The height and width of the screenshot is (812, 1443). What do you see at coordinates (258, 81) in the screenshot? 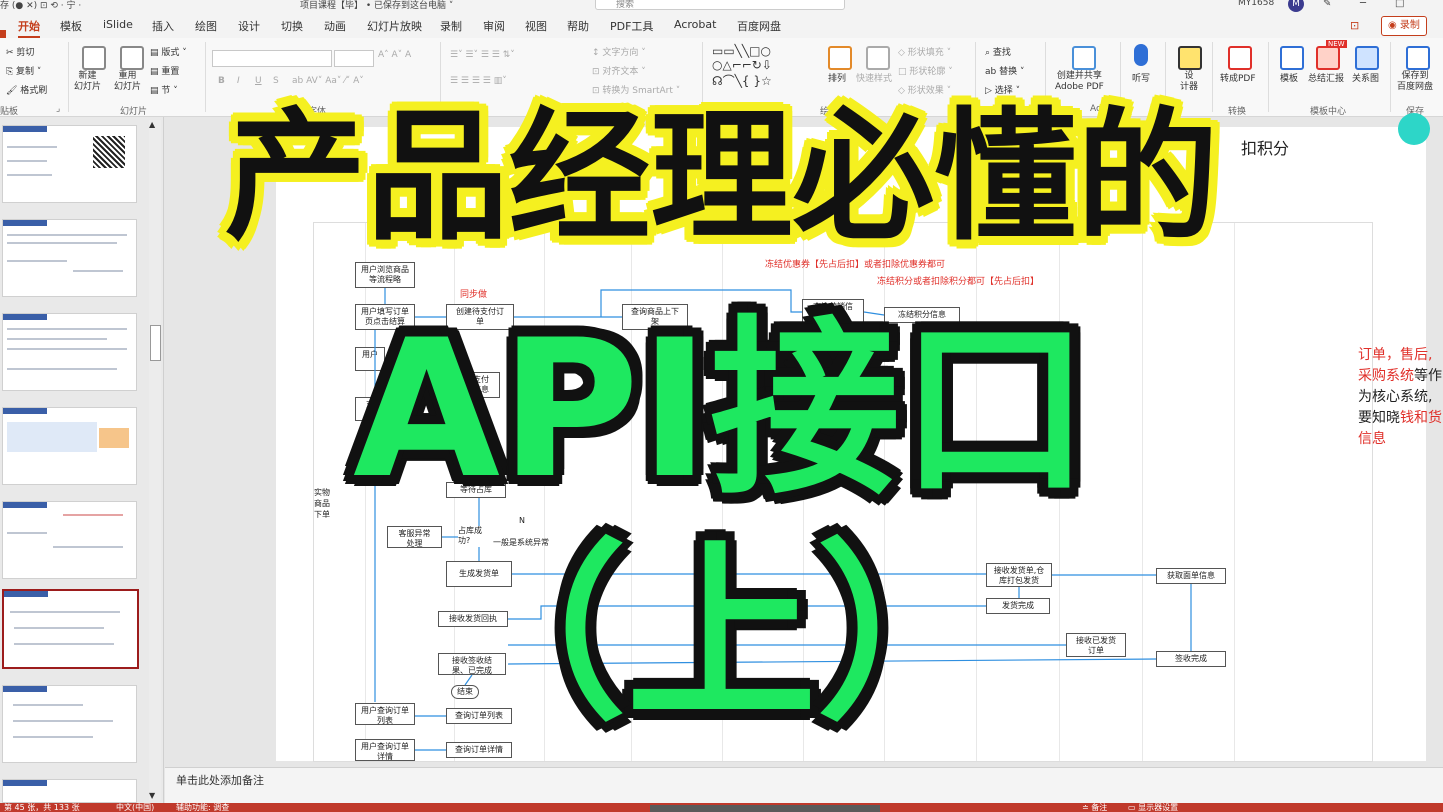
I see `underline-button: U` at bounding box center [258, 81].